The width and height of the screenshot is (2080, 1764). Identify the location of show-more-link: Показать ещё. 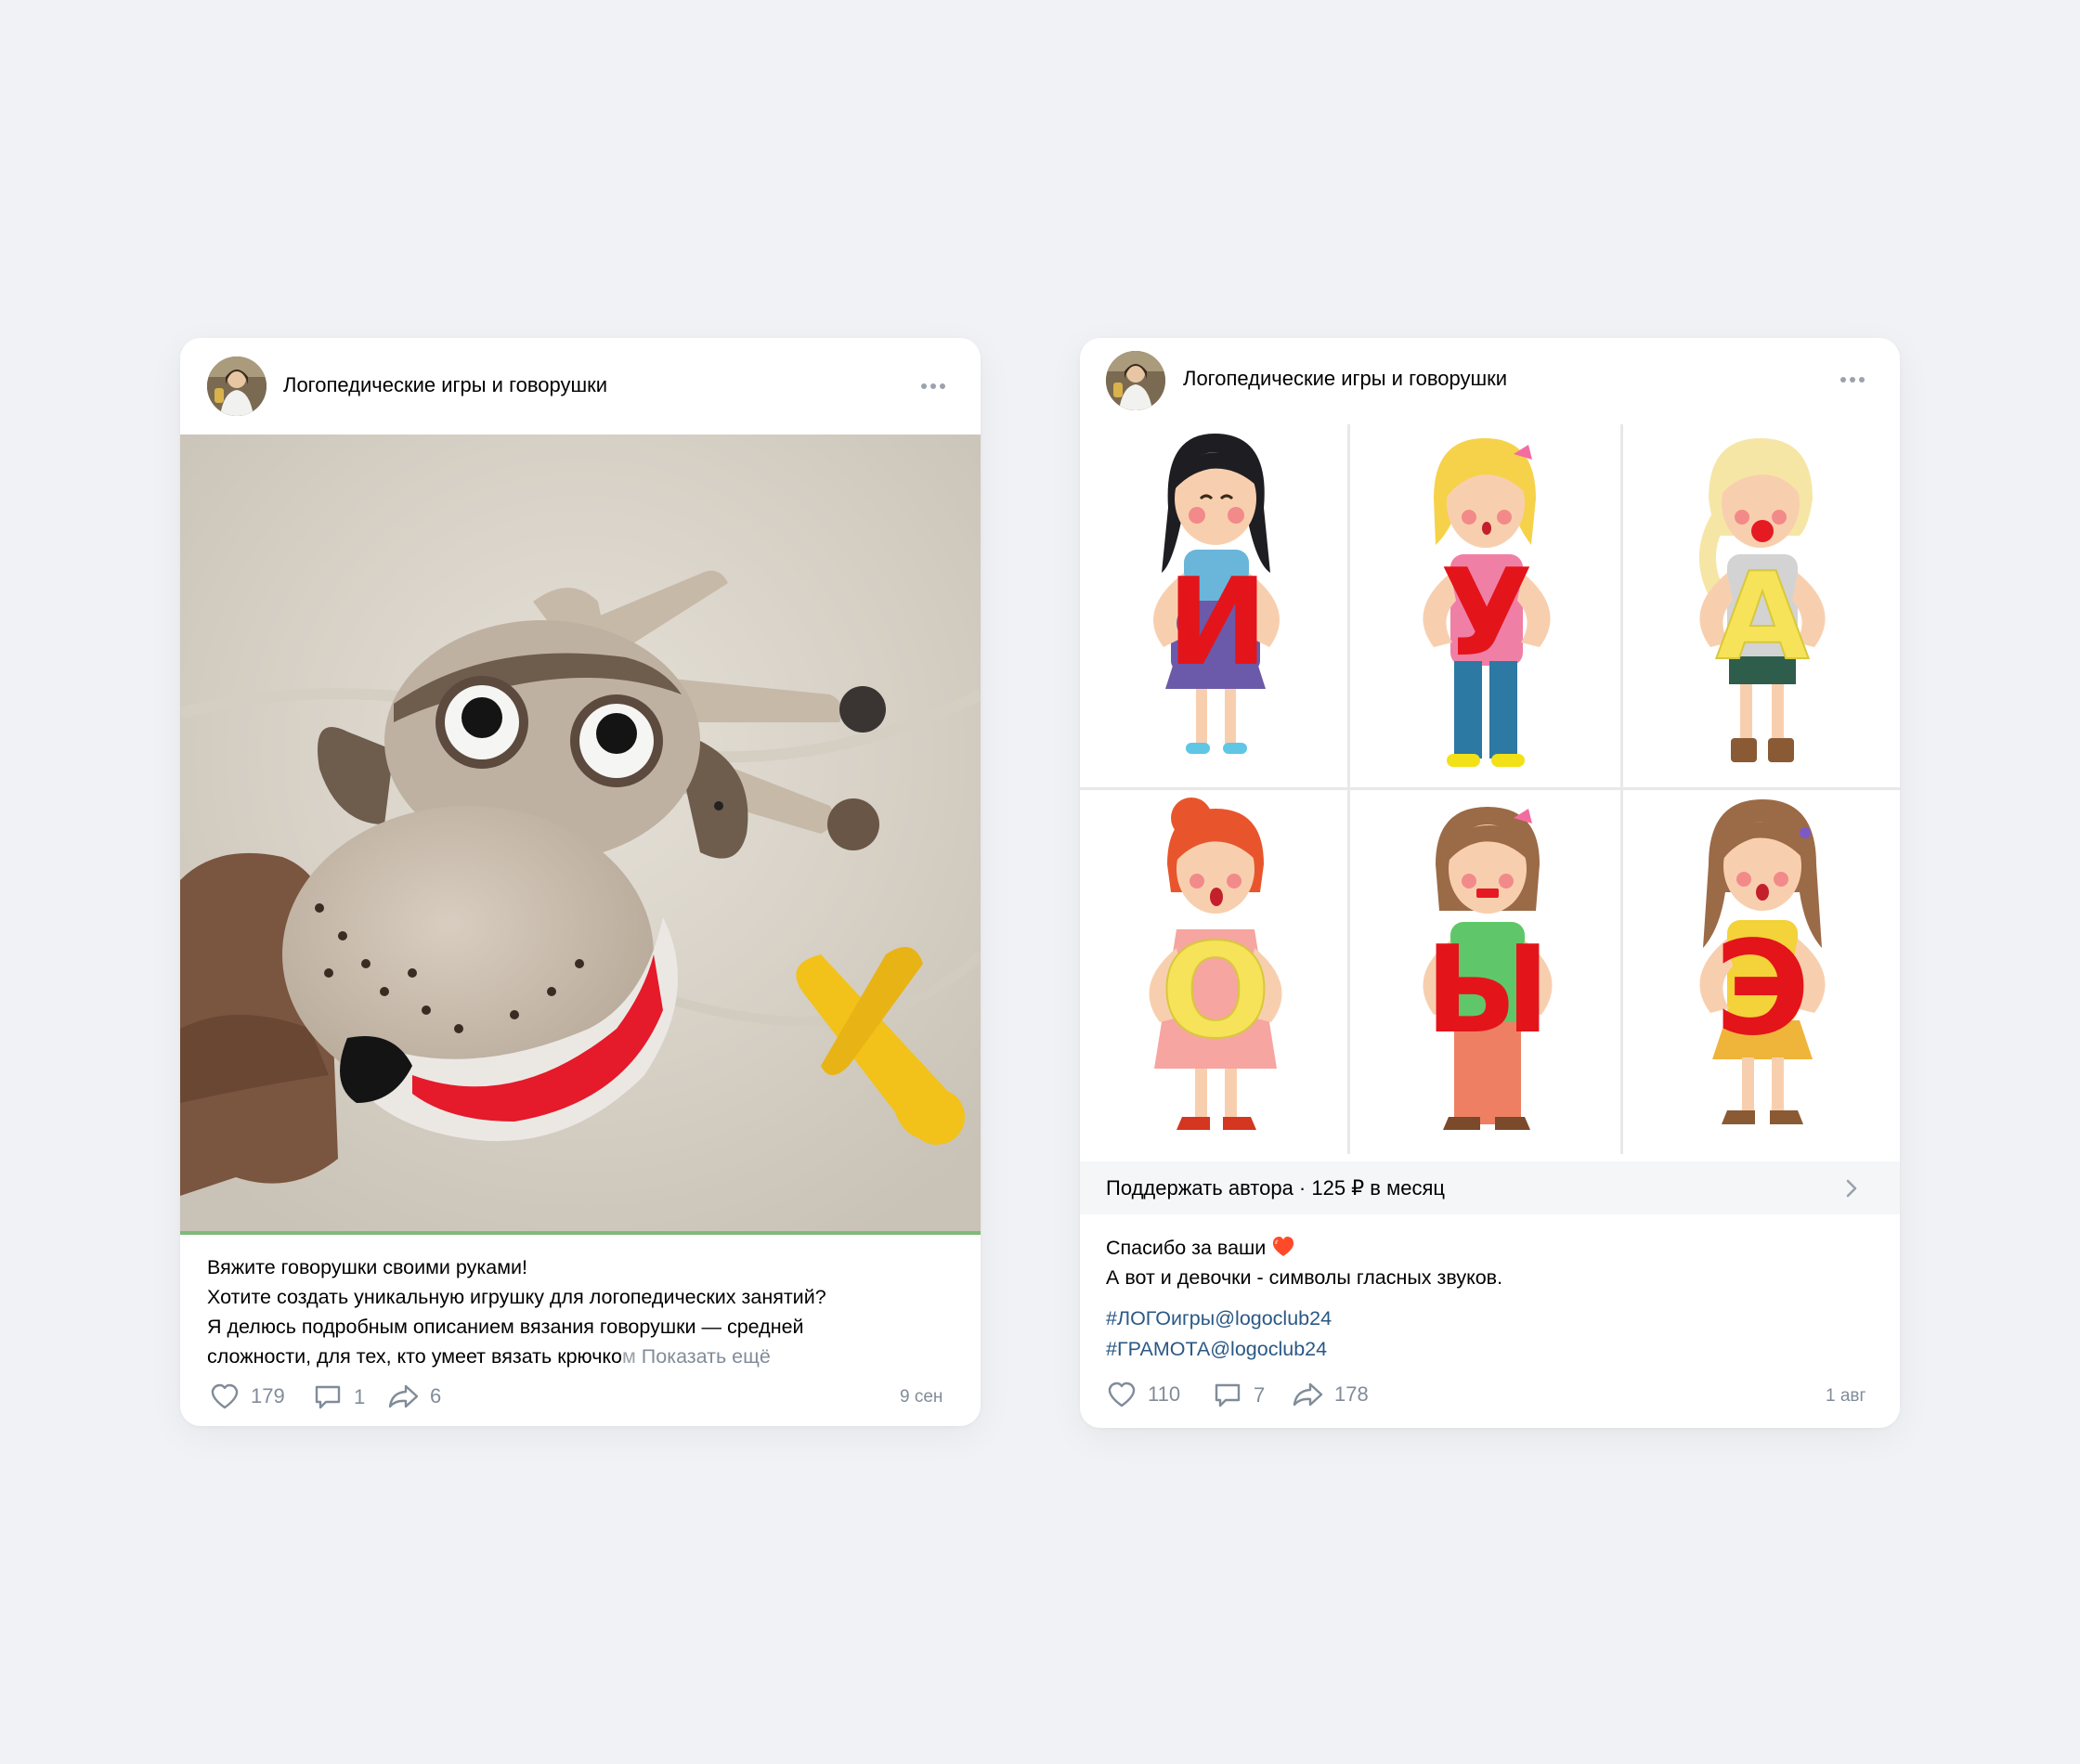
(706, 1356).